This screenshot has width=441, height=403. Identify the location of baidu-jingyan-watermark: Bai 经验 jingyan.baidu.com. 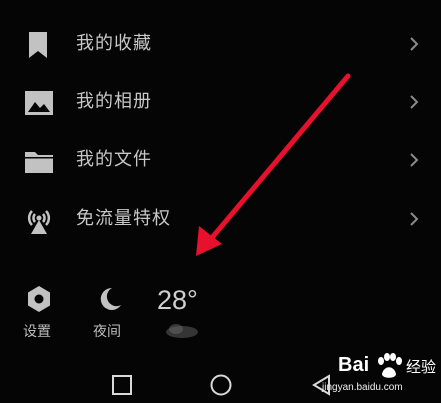
(378, 375).